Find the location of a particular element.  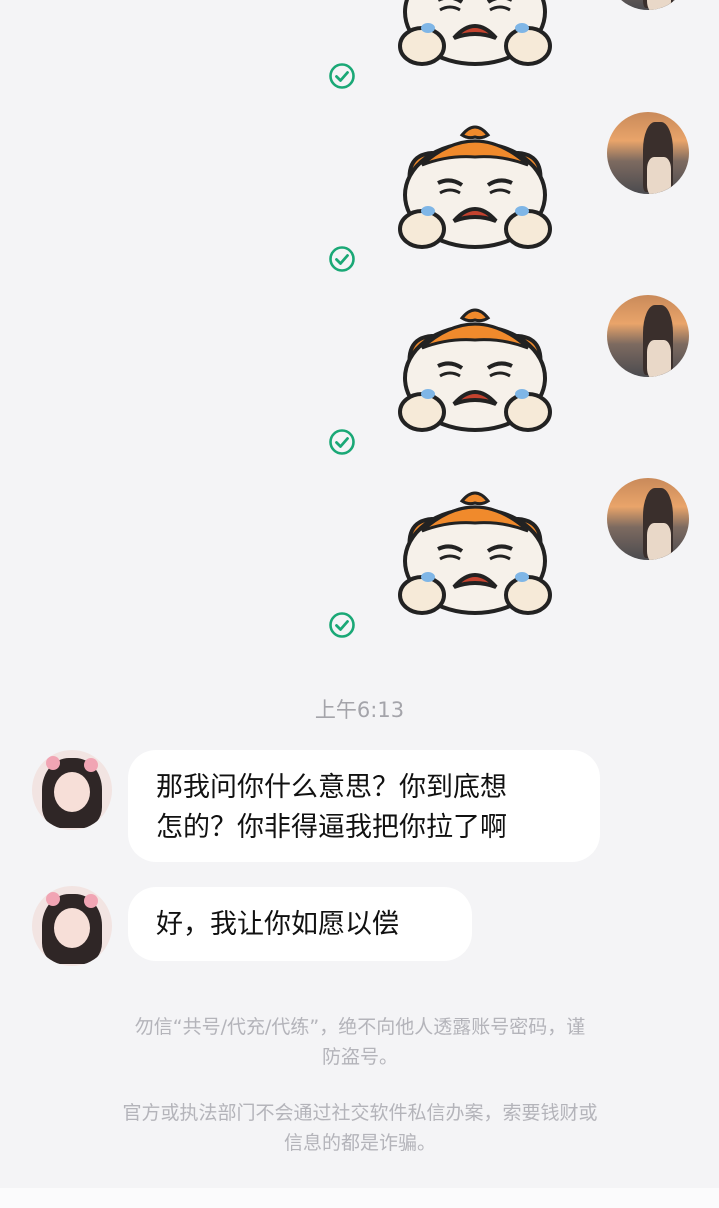

message-text-line: 怎的？你非得逼我把你拉了啊 is located at coordinates (331, 827).